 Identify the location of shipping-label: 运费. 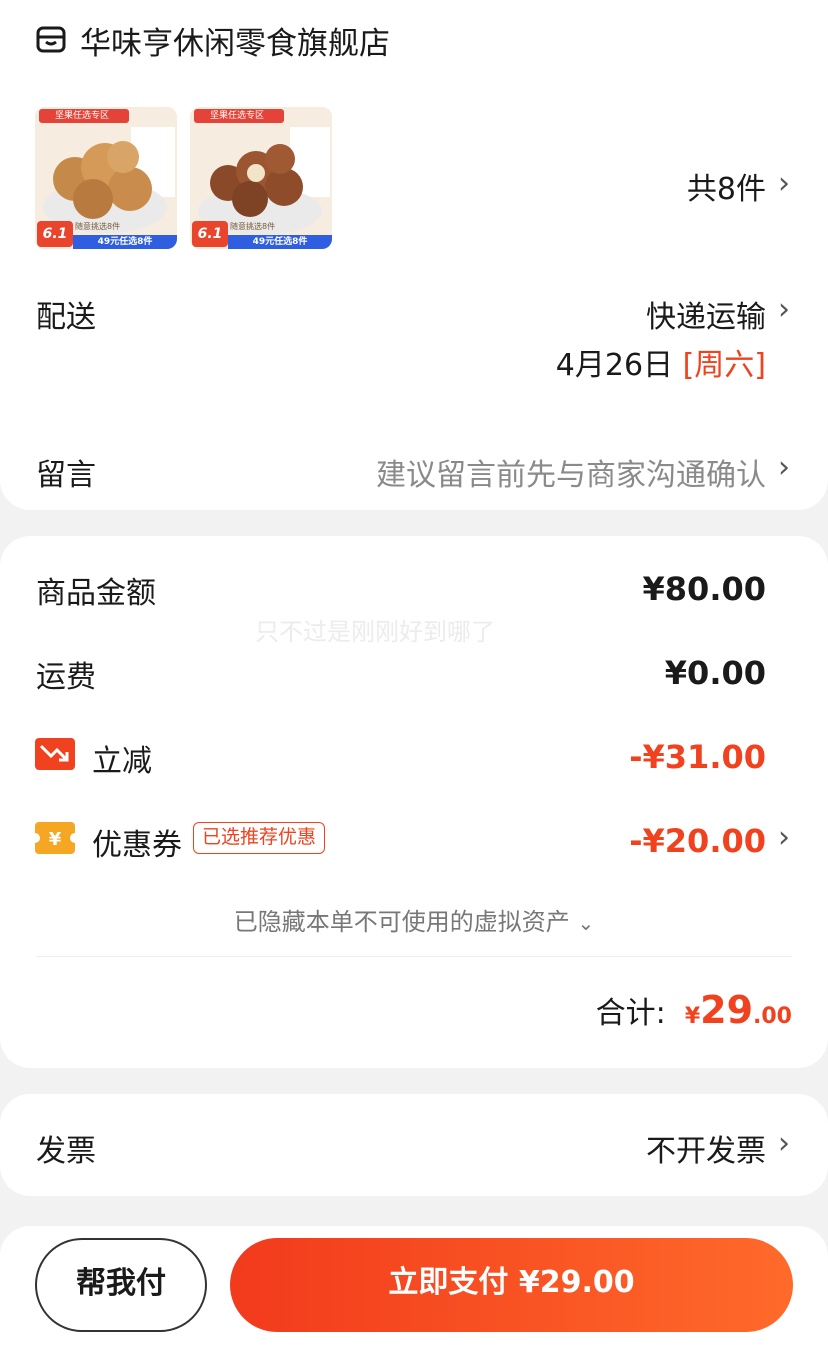
(66, 677).